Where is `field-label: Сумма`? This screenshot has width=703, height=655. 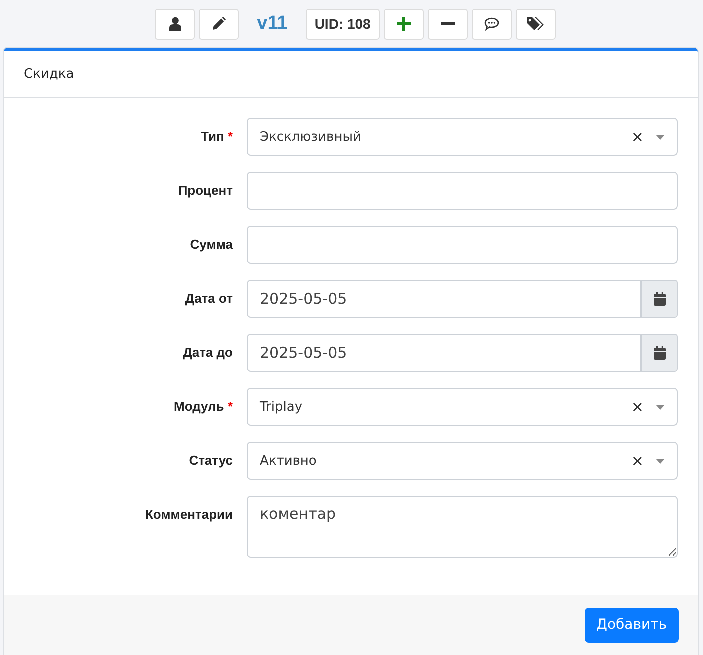
field-label: Сумма is located at coordinates (211, 245).